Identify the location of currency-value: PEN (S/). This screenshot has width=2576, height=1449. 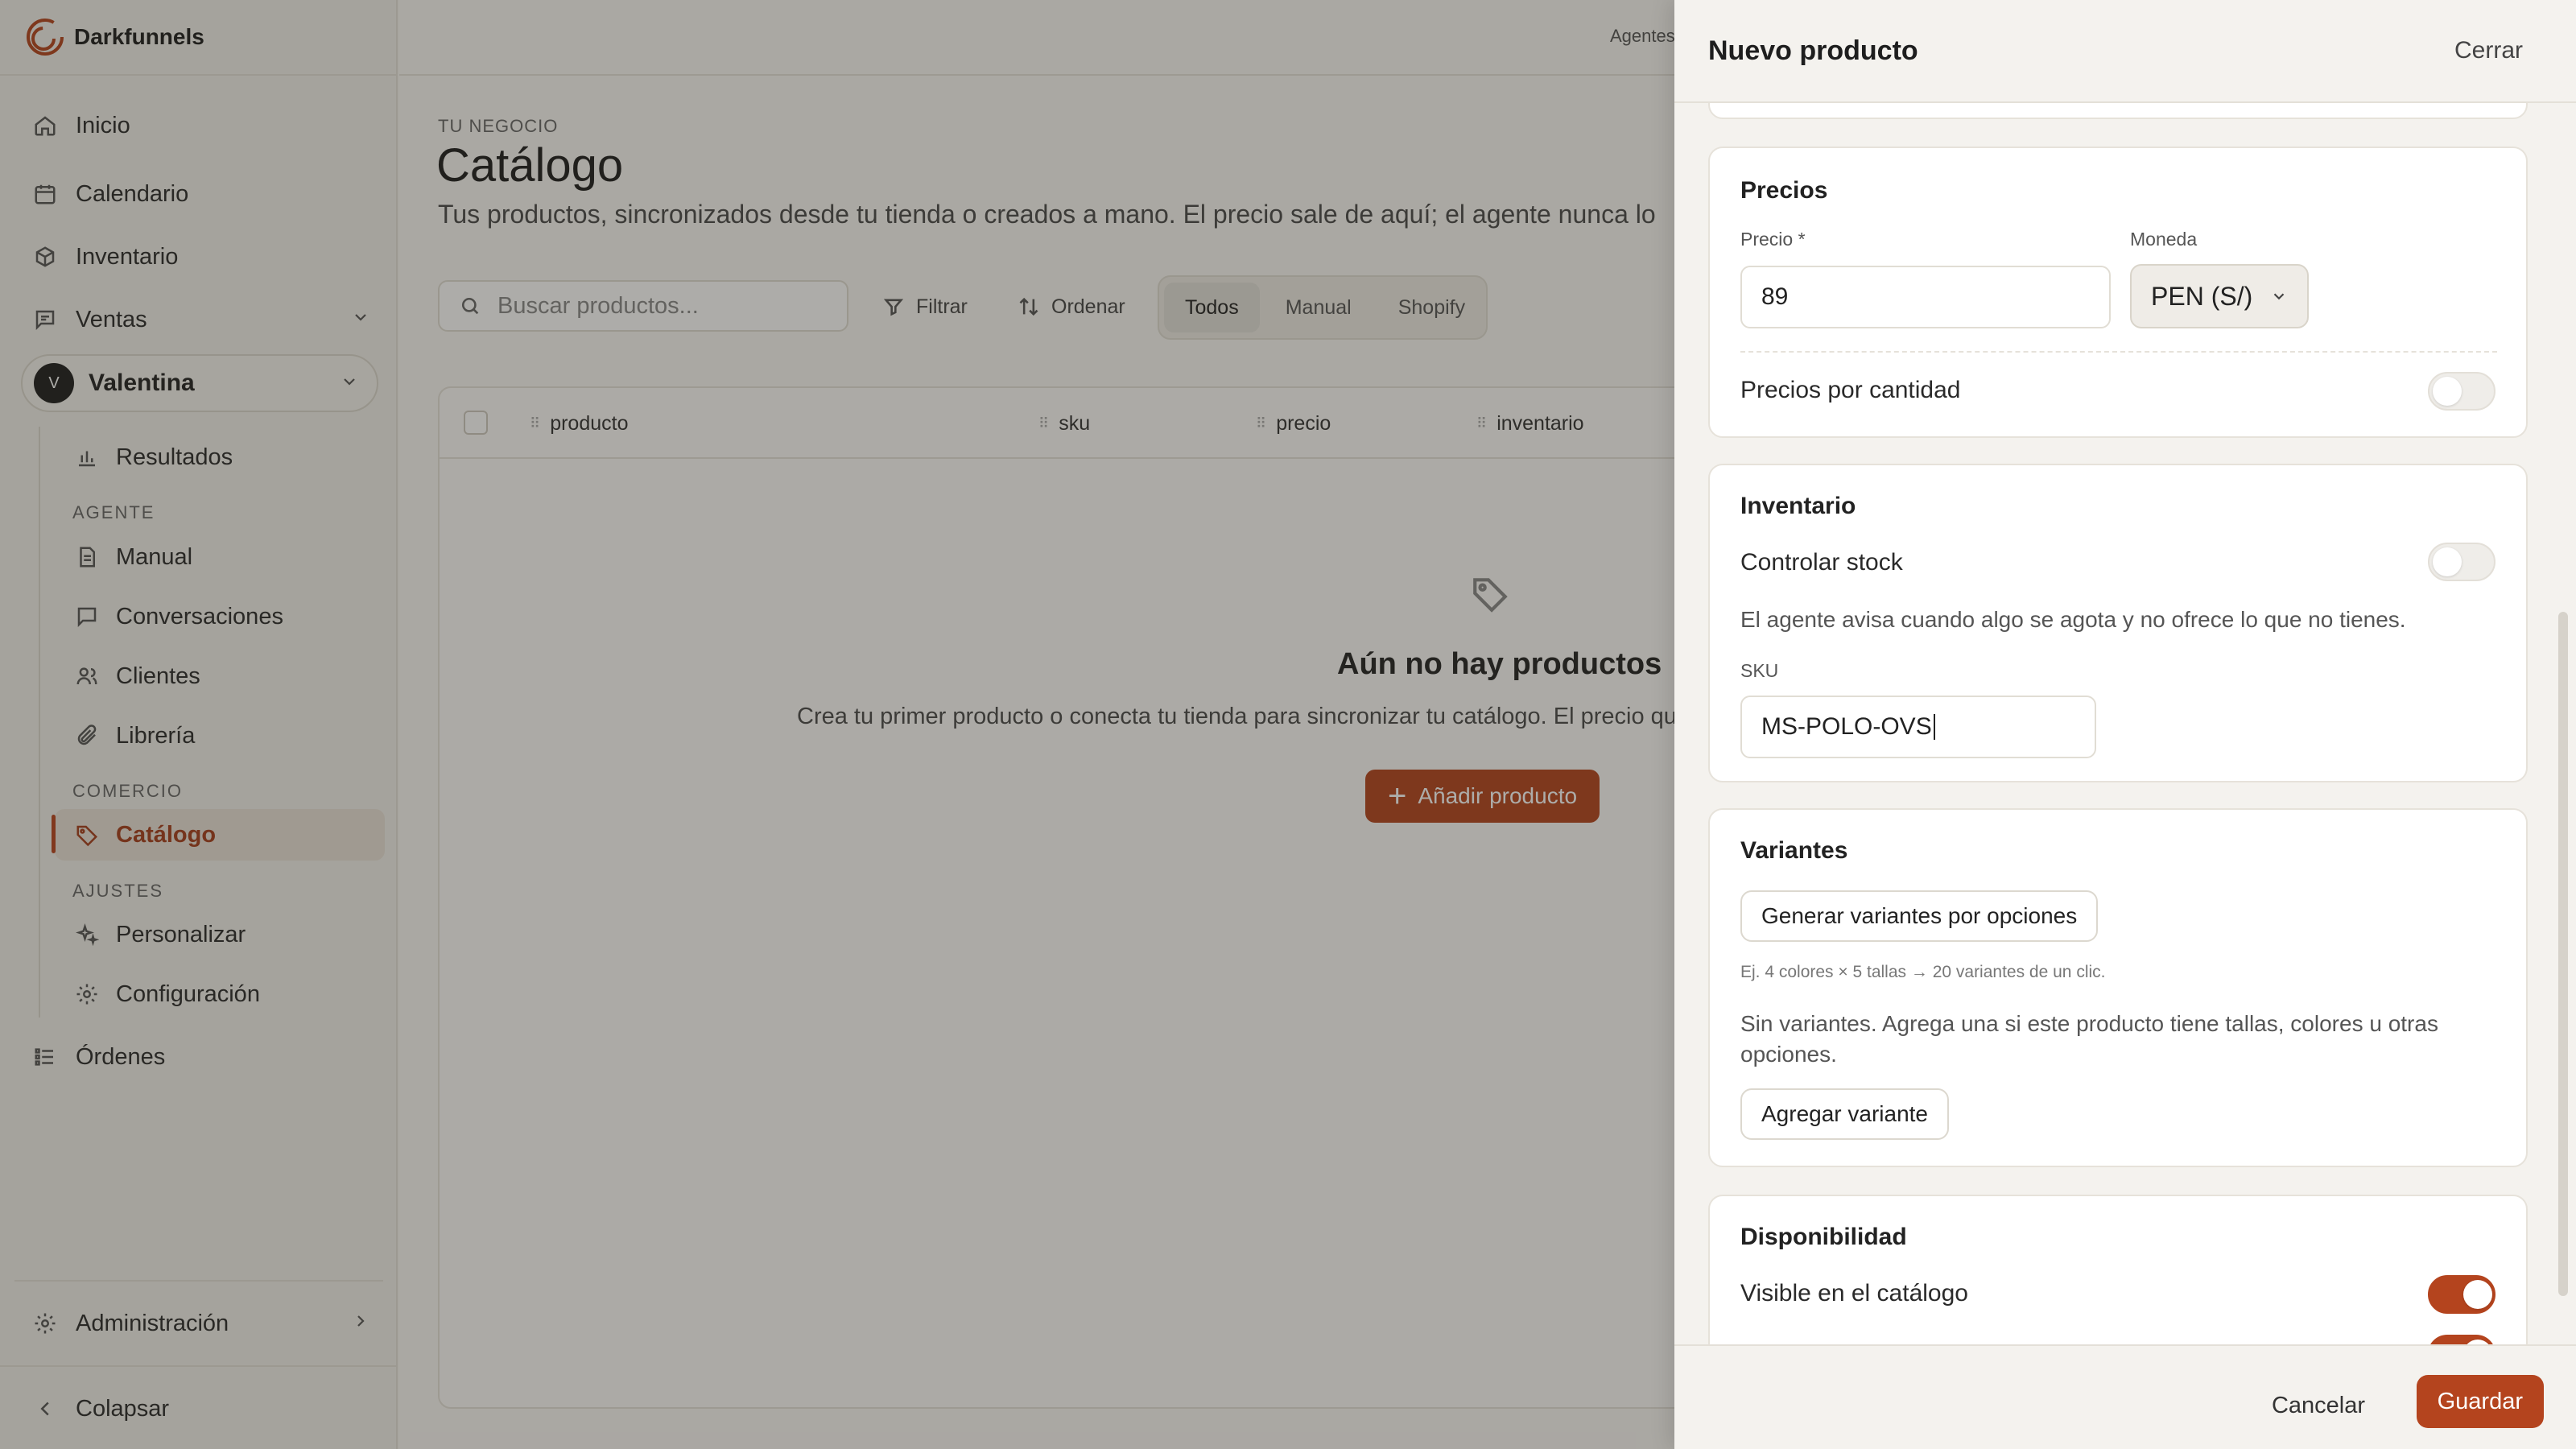
(2202, 296).